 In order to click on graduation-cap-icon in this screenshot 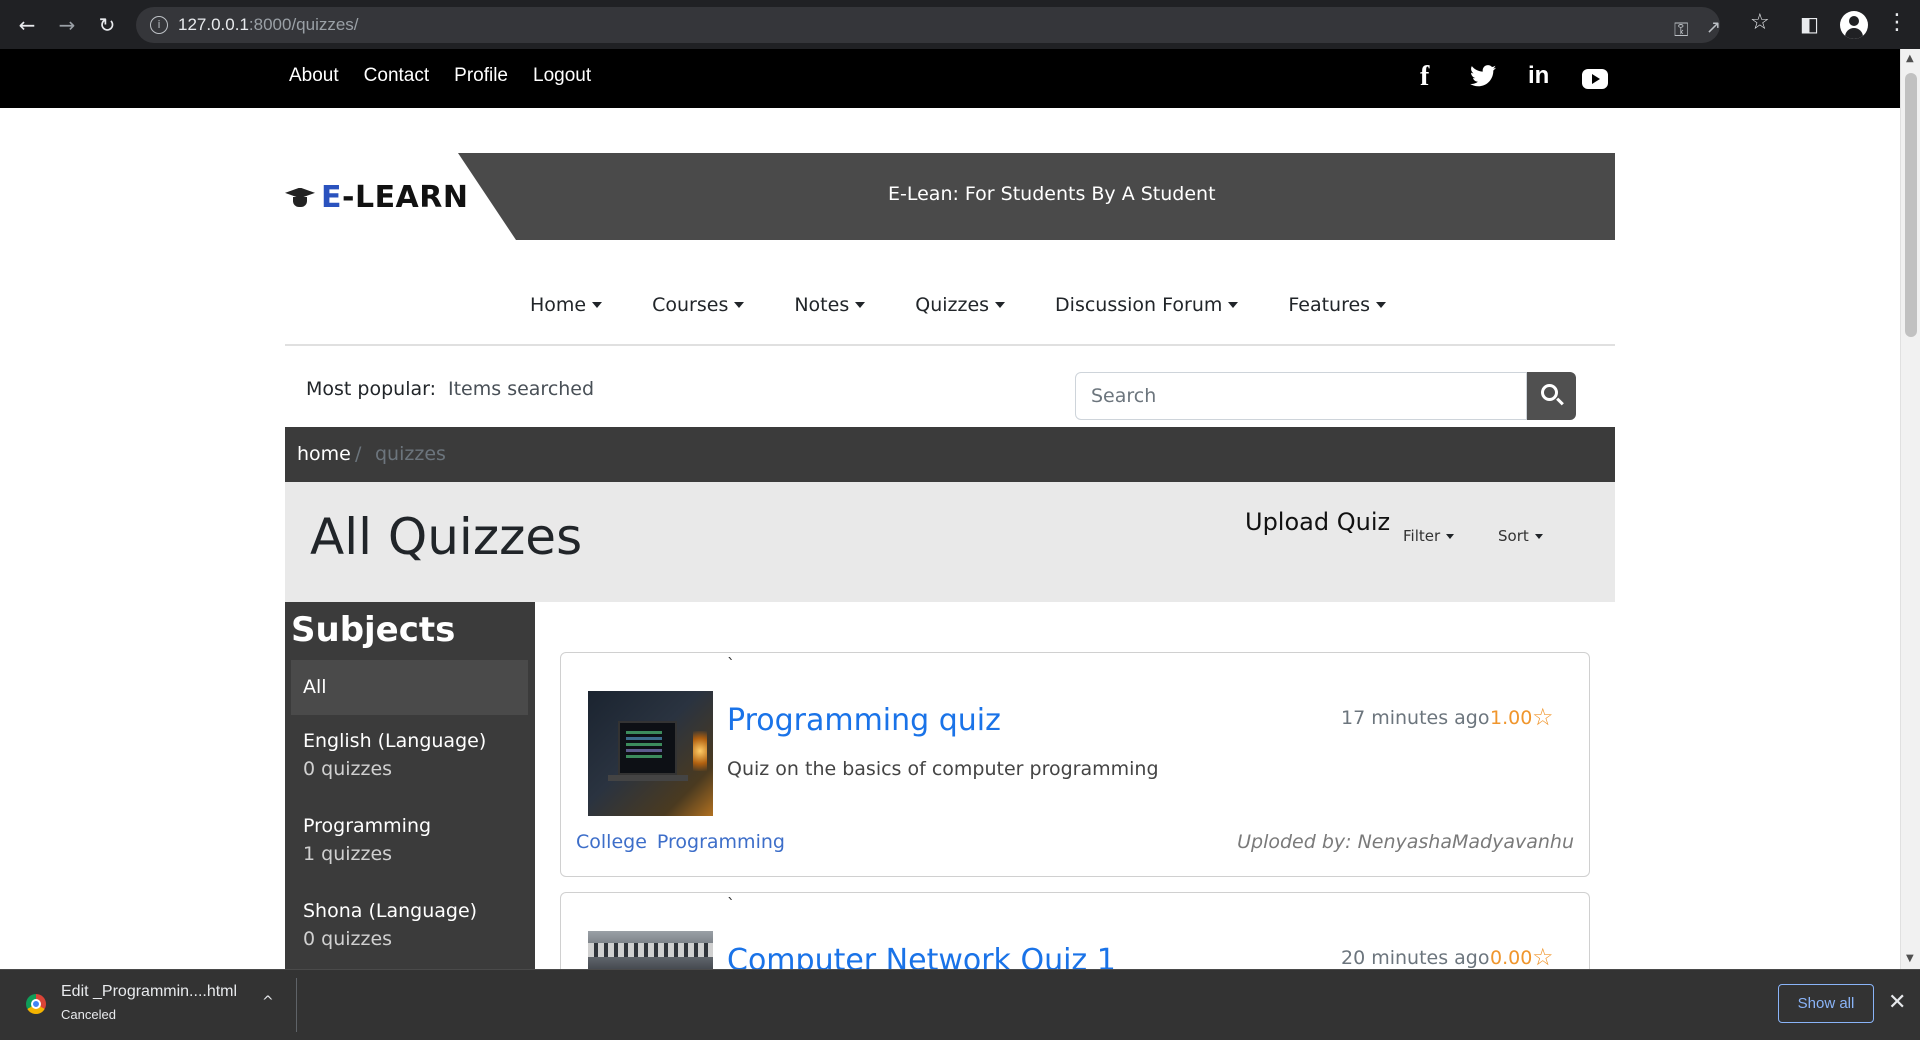, I will do `click(300, 198)`.